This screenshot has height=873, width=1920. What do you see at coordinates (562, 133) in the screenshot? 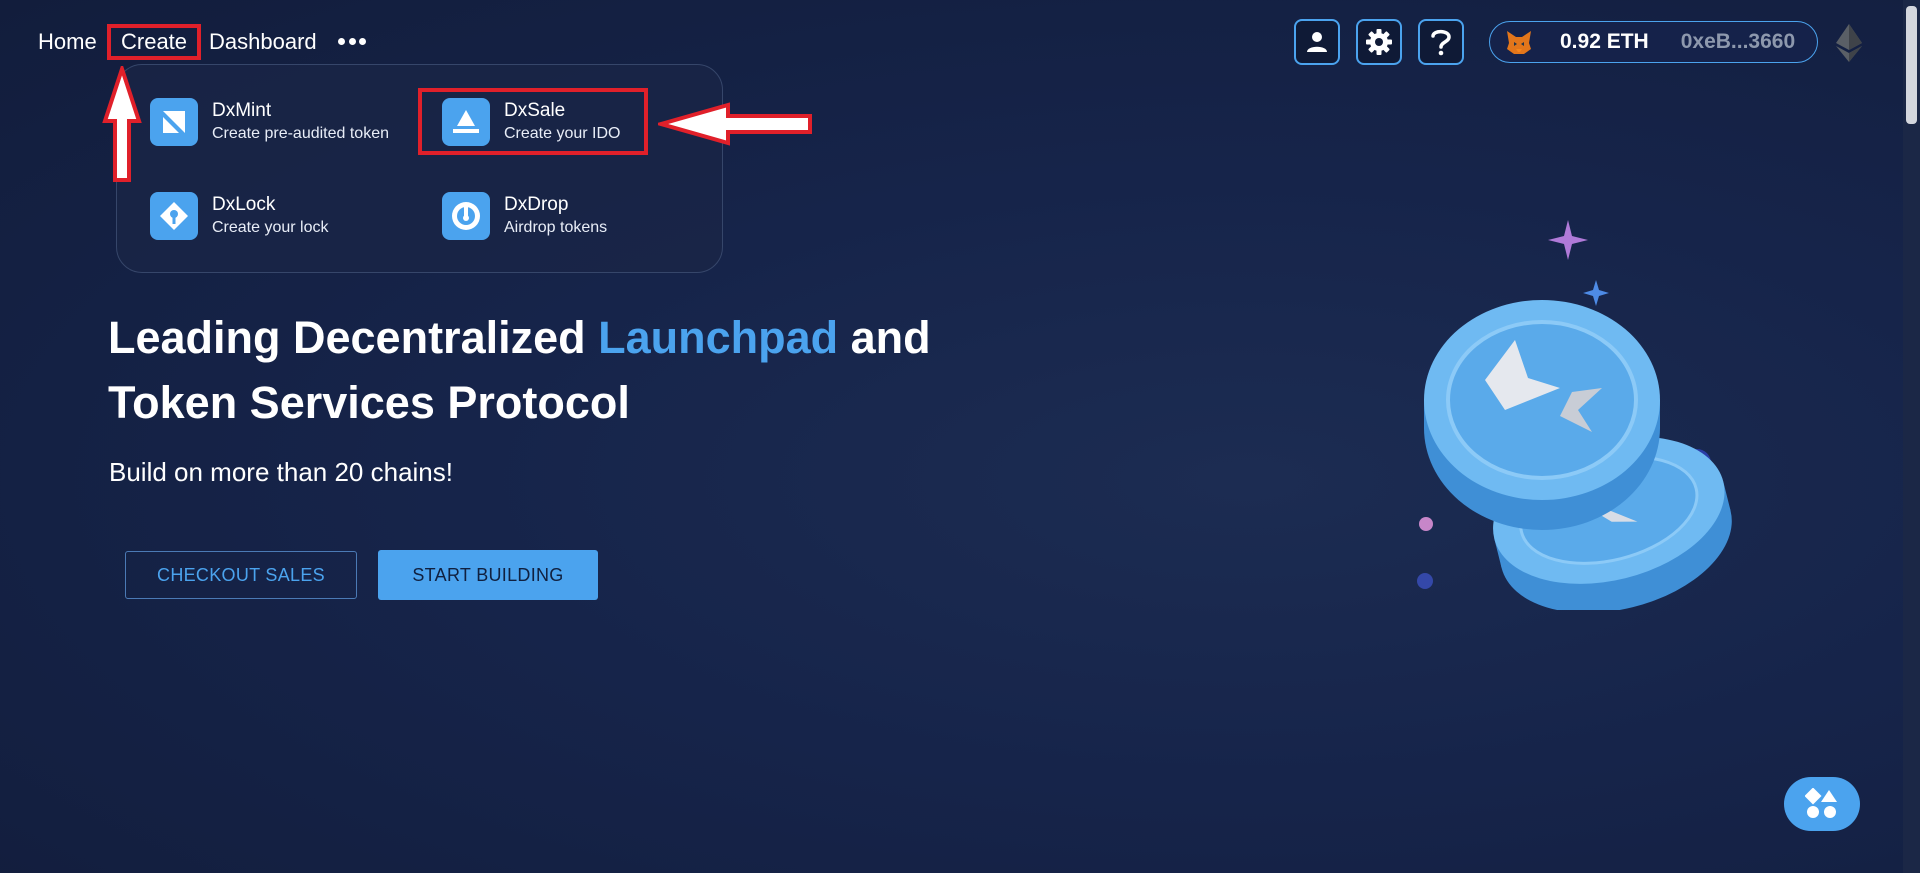
I see `dropdown-item-subtitle: Create your IDO` at bounding box center [562, 133].